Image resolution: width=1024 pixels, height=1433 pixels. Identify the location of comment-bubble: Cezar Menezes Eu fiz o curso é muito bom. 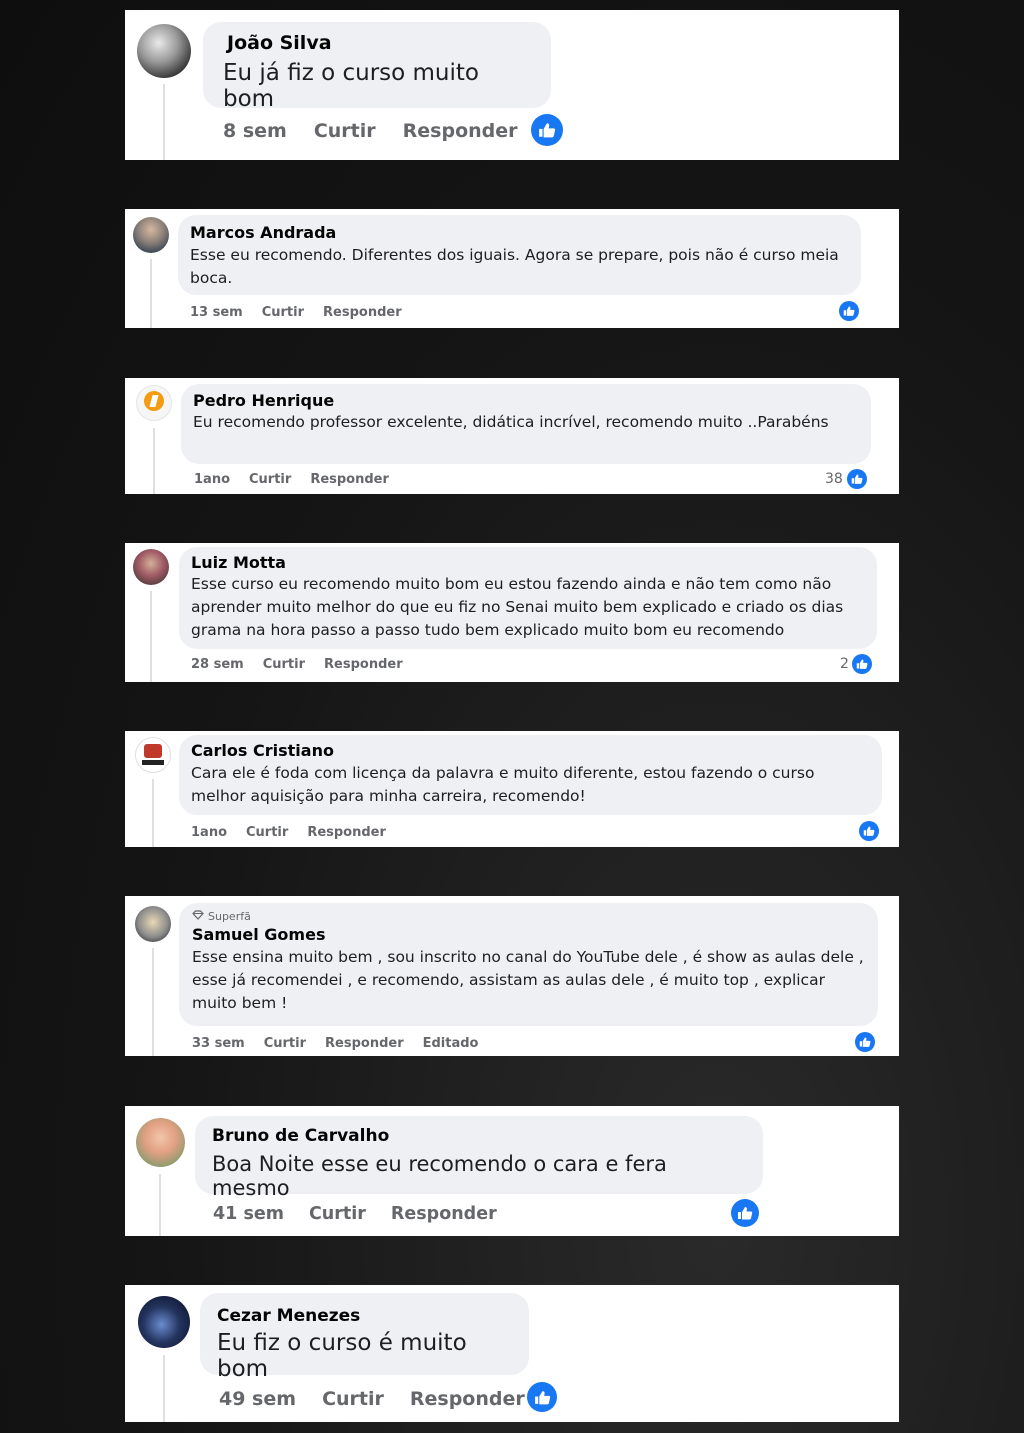
(364, 1337).